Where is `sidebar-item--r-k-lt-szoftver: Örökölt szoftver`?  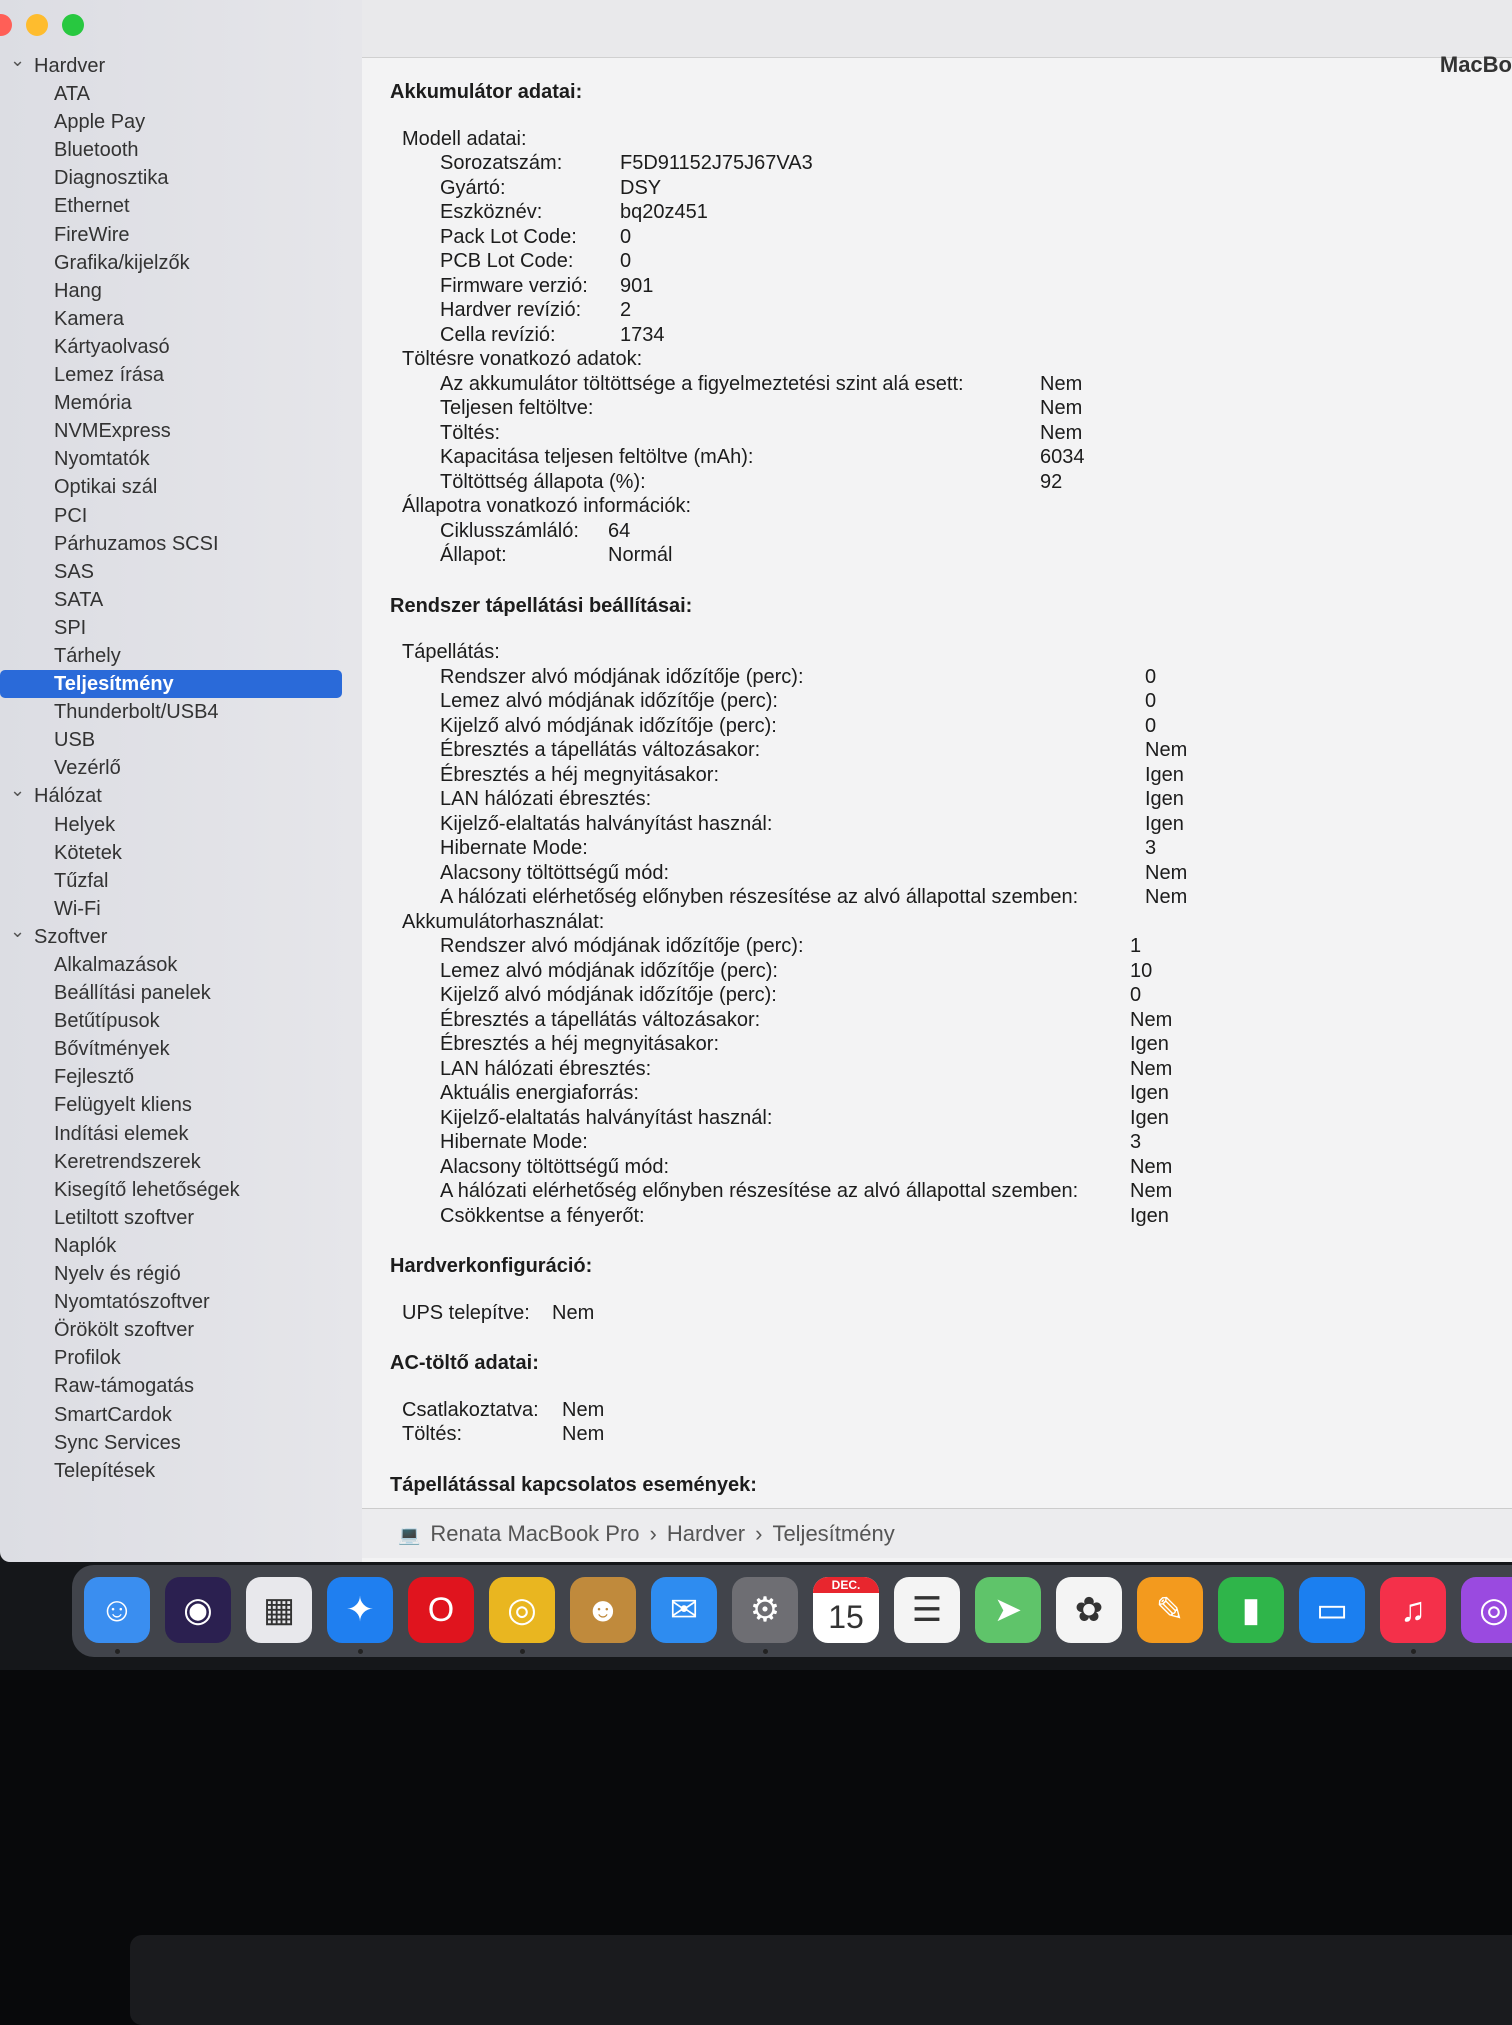
sidebar-item--r-k-lt-szoftver: Örökölt szoftver is located at coordinates (181, 1330).